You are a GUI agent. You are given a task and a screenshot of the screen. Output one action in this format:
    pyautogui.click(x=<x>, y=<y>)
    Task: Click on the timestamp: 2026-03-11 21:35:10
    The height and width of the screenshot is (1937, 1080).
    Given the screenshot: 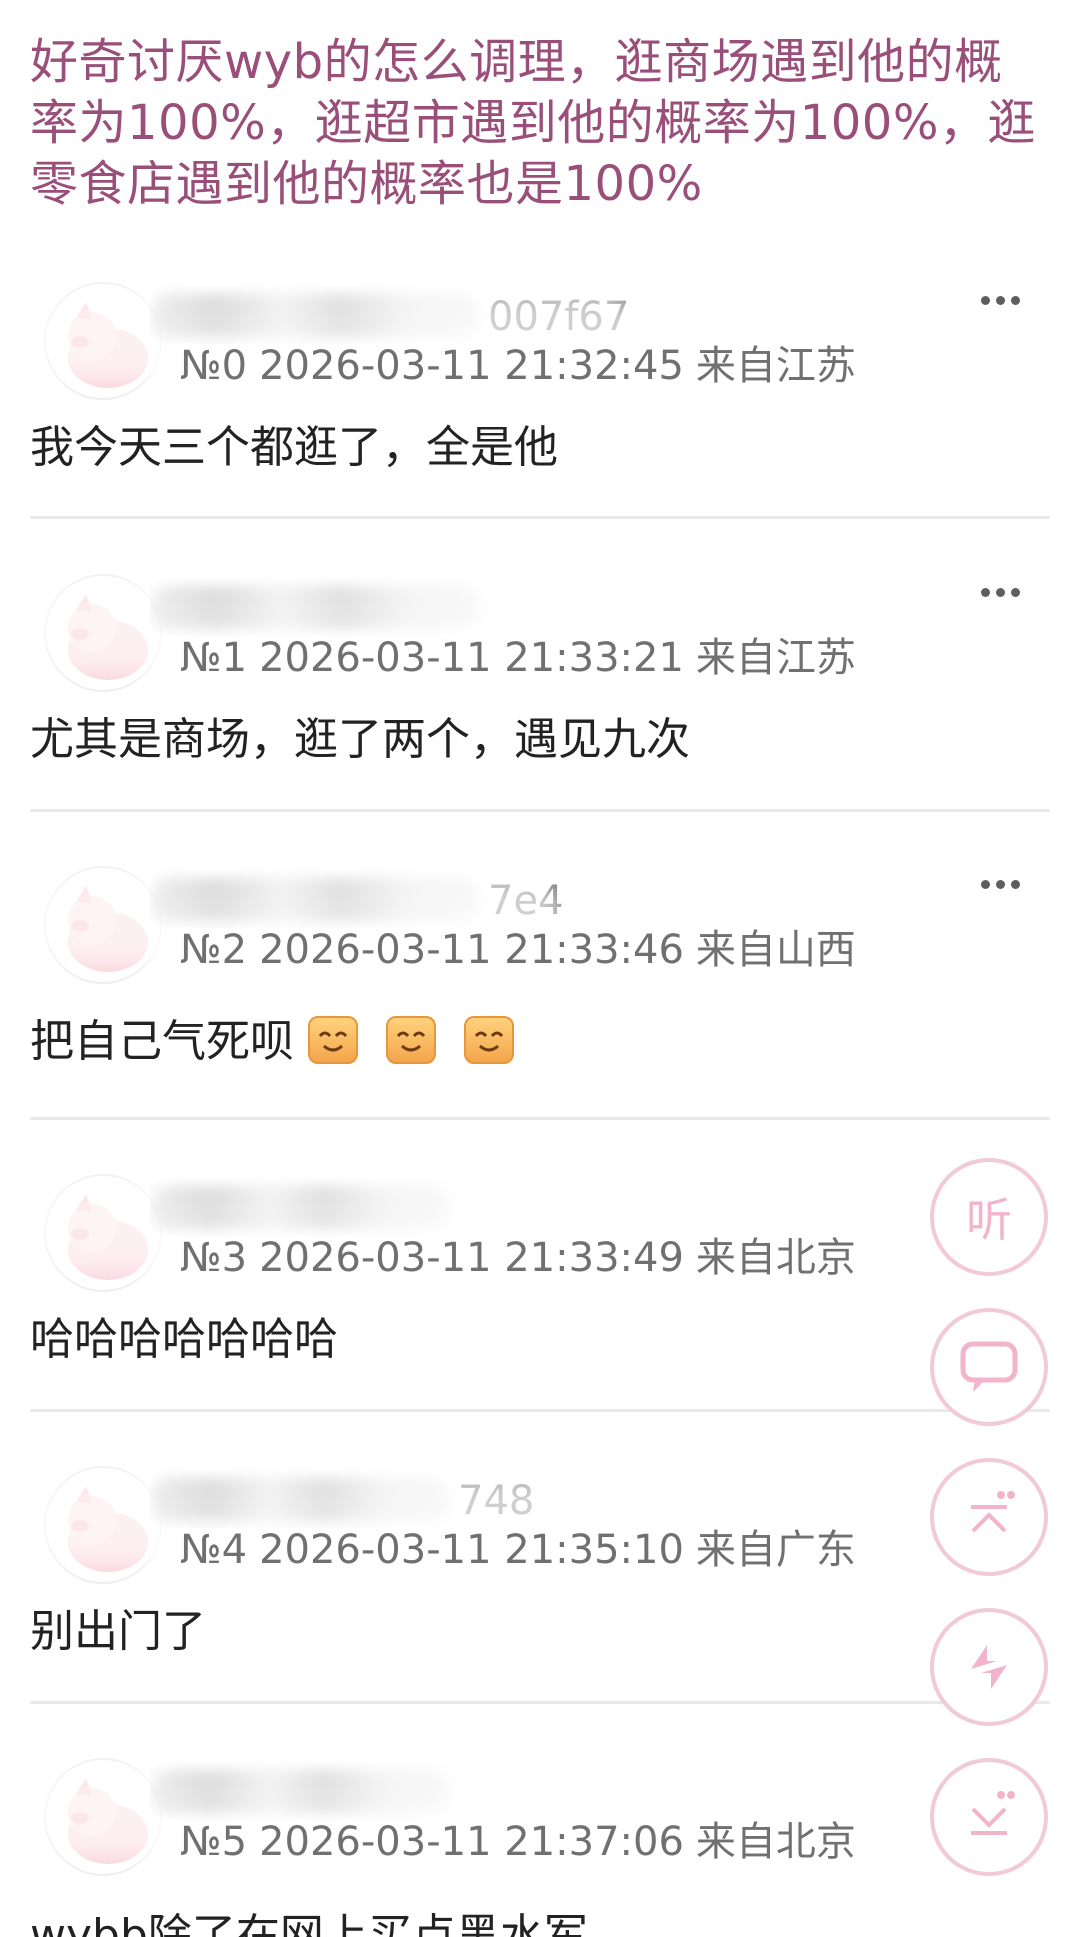 What is the action you would take?
    pyautogui.click(x=471, y=1550)
    